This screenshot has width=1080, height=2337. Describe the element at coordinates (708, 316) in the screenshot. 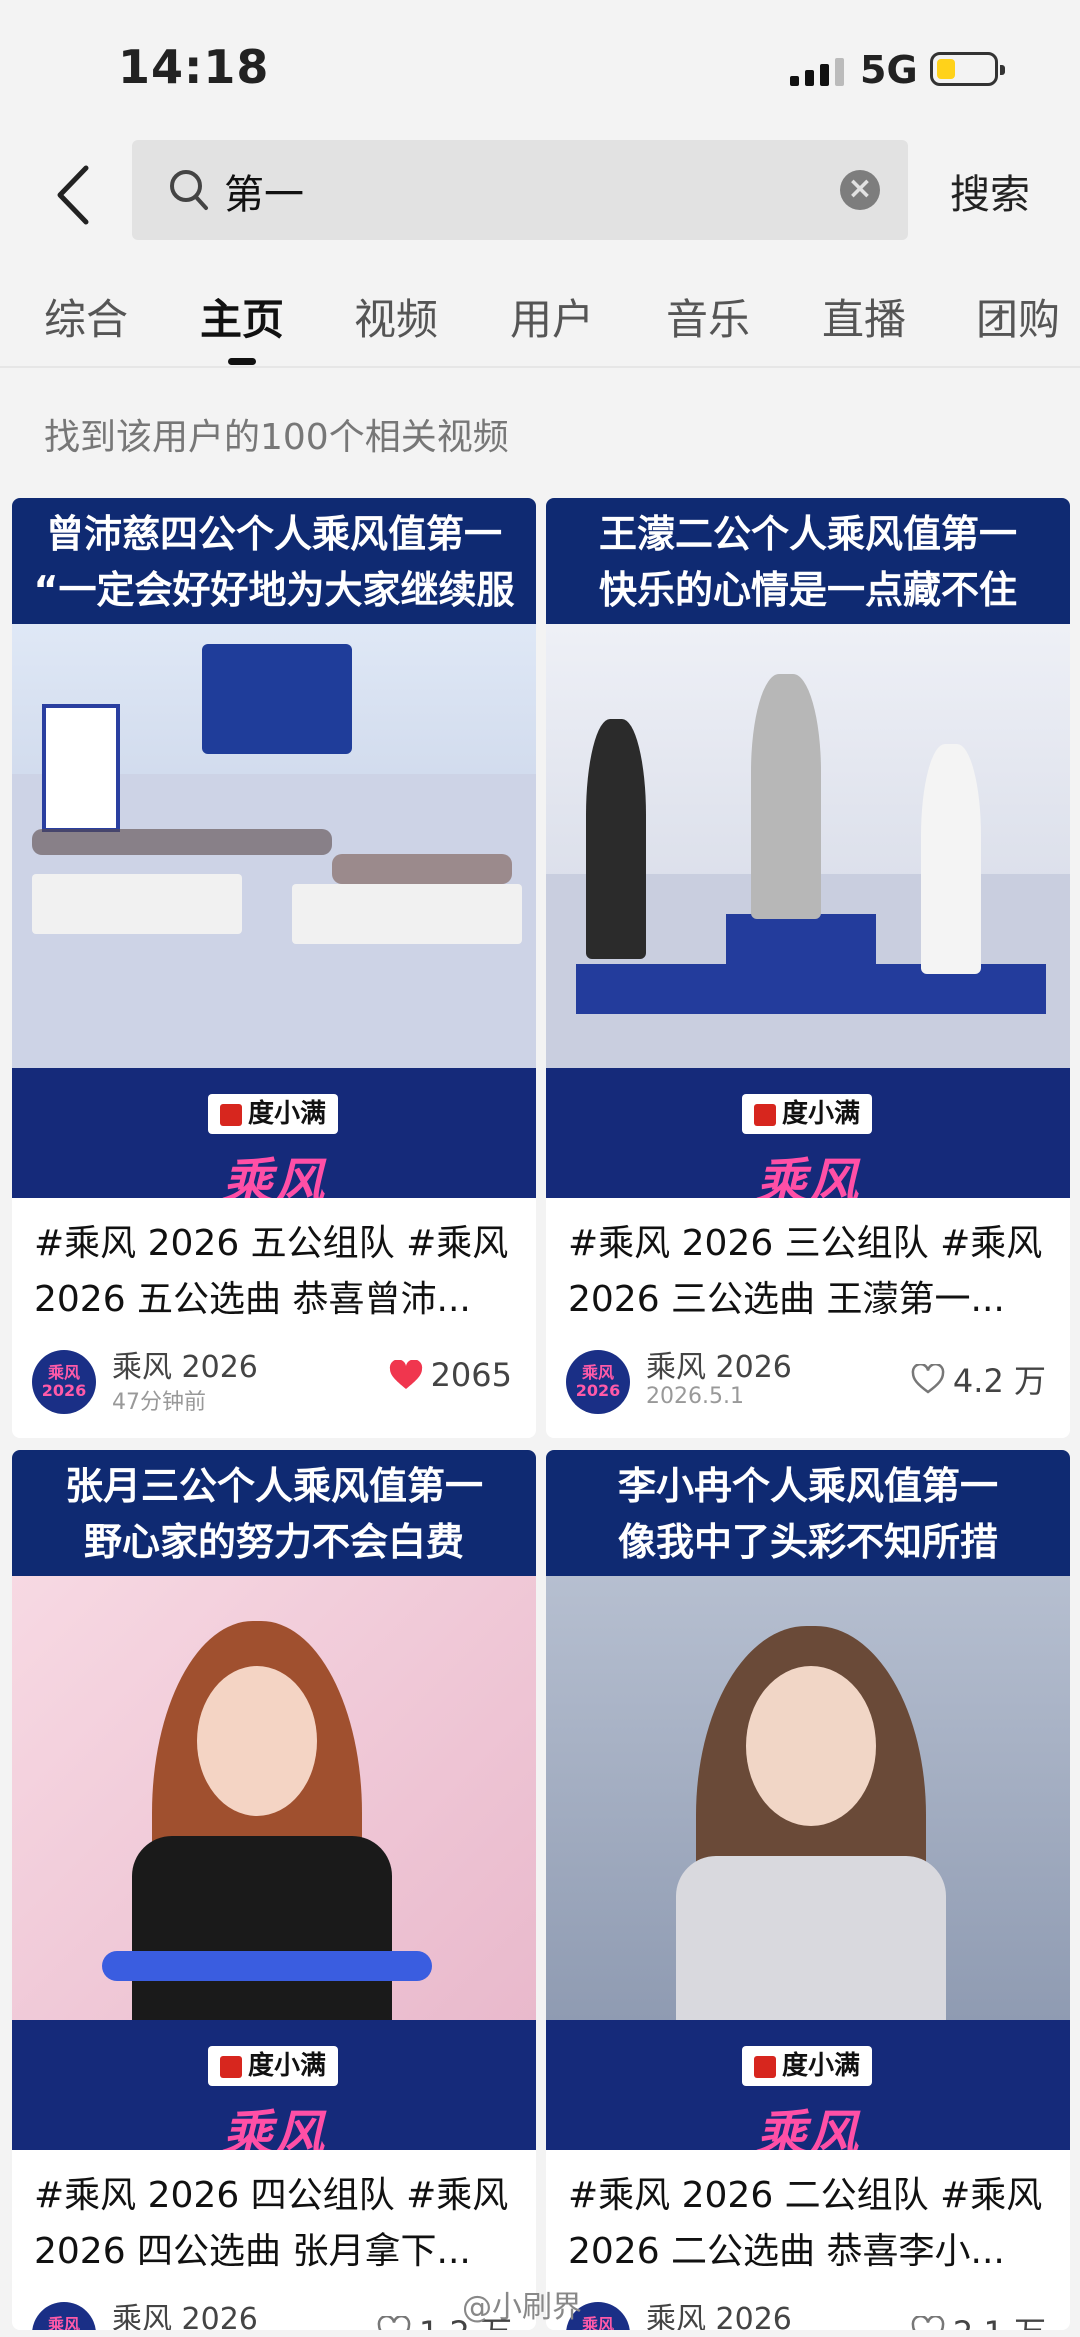

I see `tab-音乐: 音乐` at that location.